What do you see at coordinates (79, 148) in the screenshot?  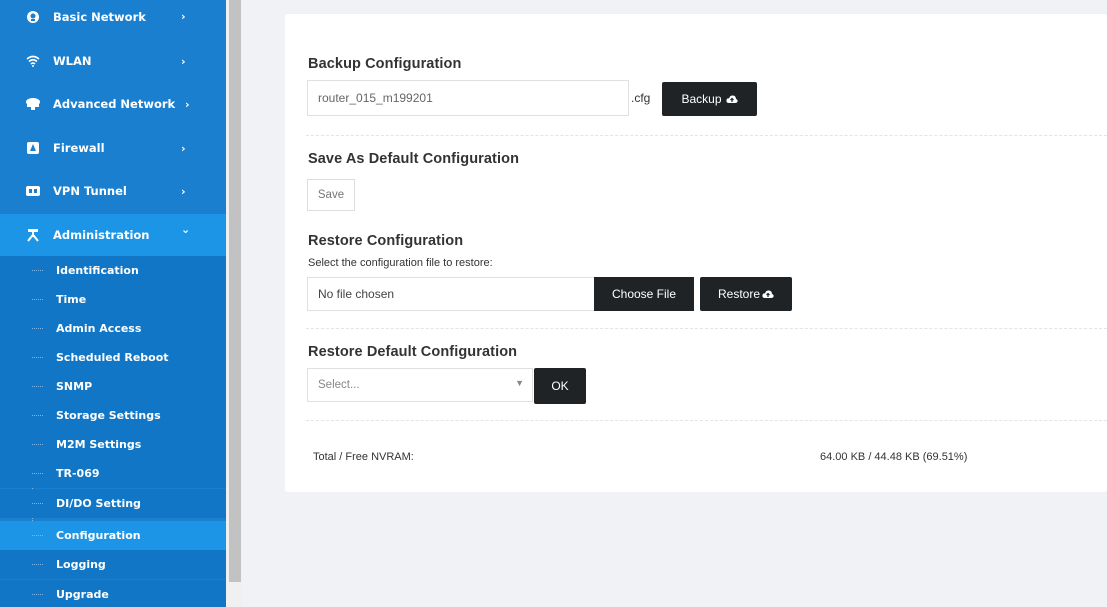 I see `sidebar-item-label: Firewall` at bounding box center [79, 148].